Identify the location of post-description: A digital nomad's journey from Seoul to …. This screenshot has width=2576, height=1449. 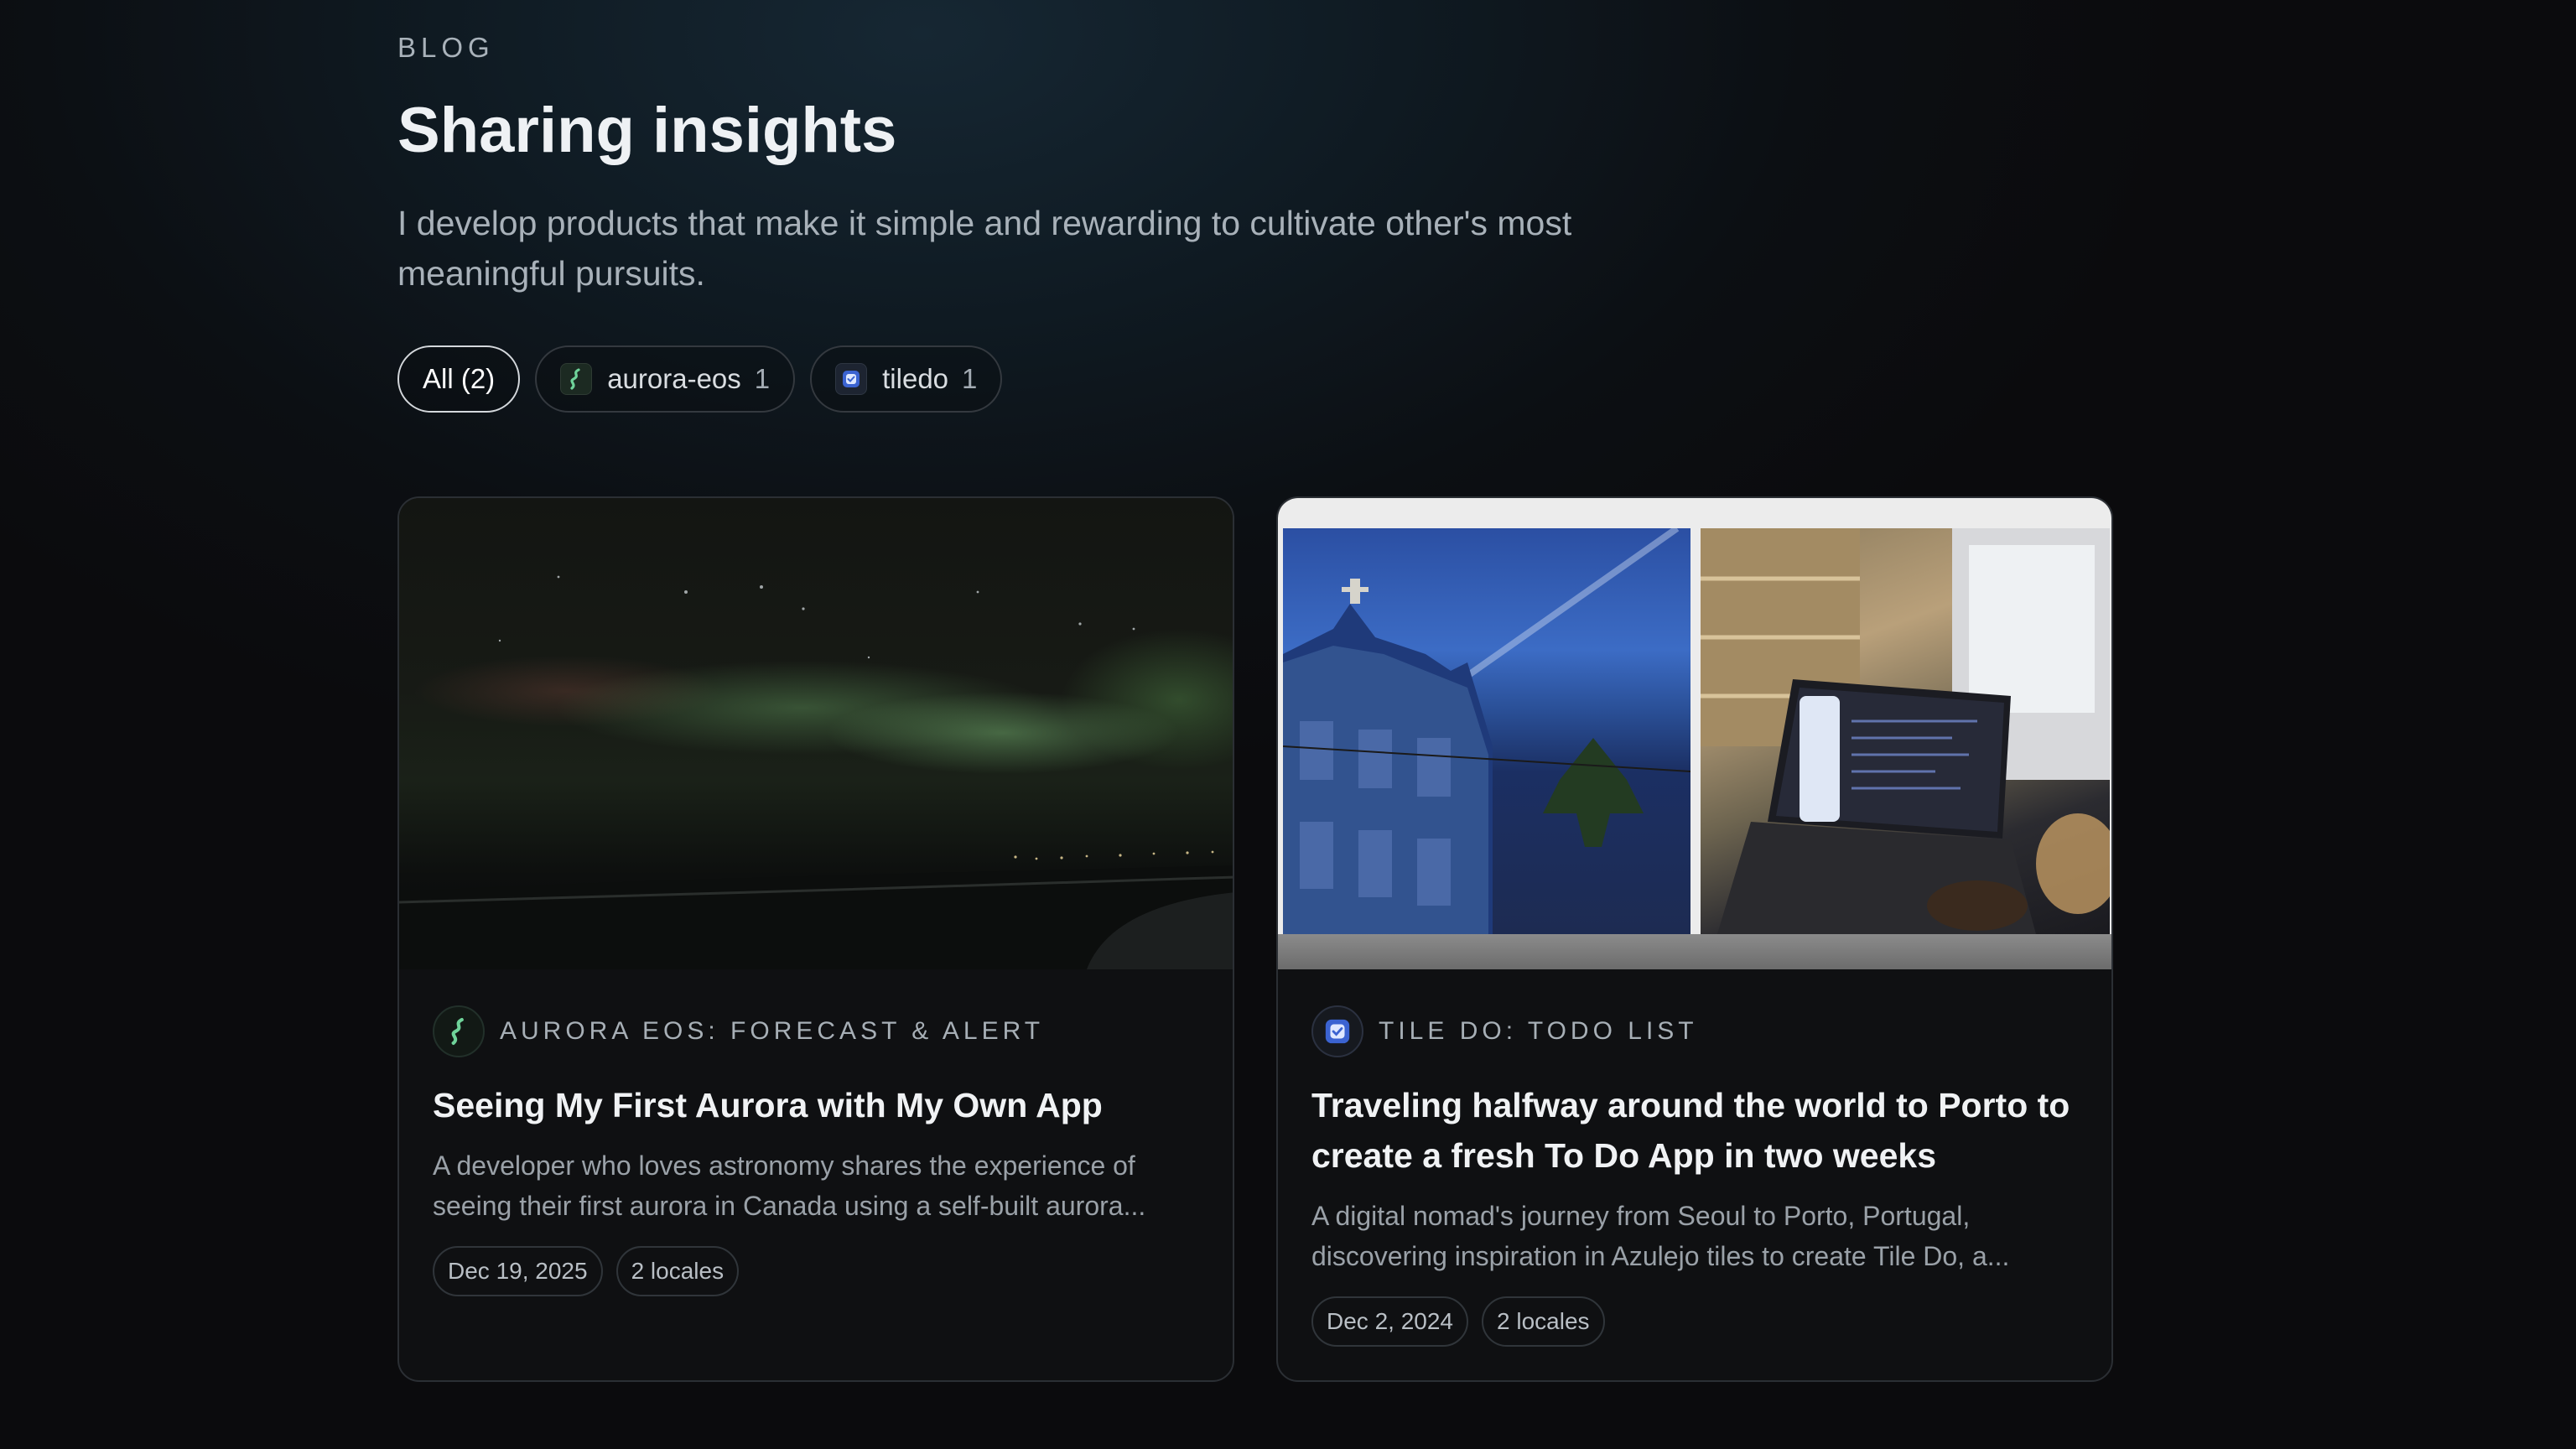
(1660, 1236).